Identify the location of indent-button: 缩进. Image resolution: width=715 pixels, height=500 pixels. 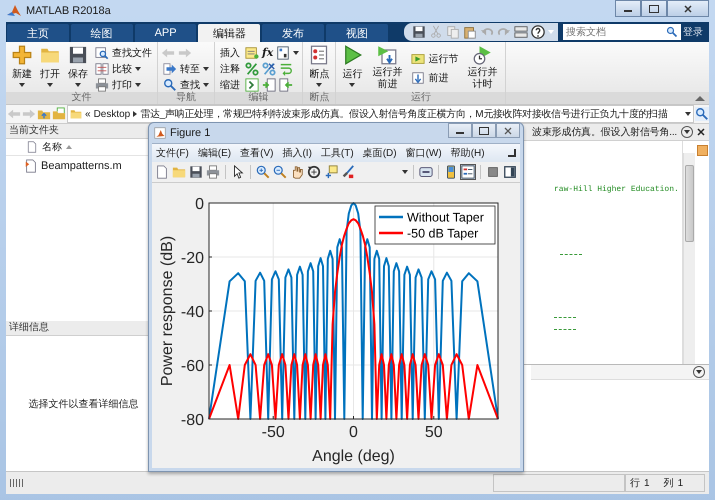
(230, 84).